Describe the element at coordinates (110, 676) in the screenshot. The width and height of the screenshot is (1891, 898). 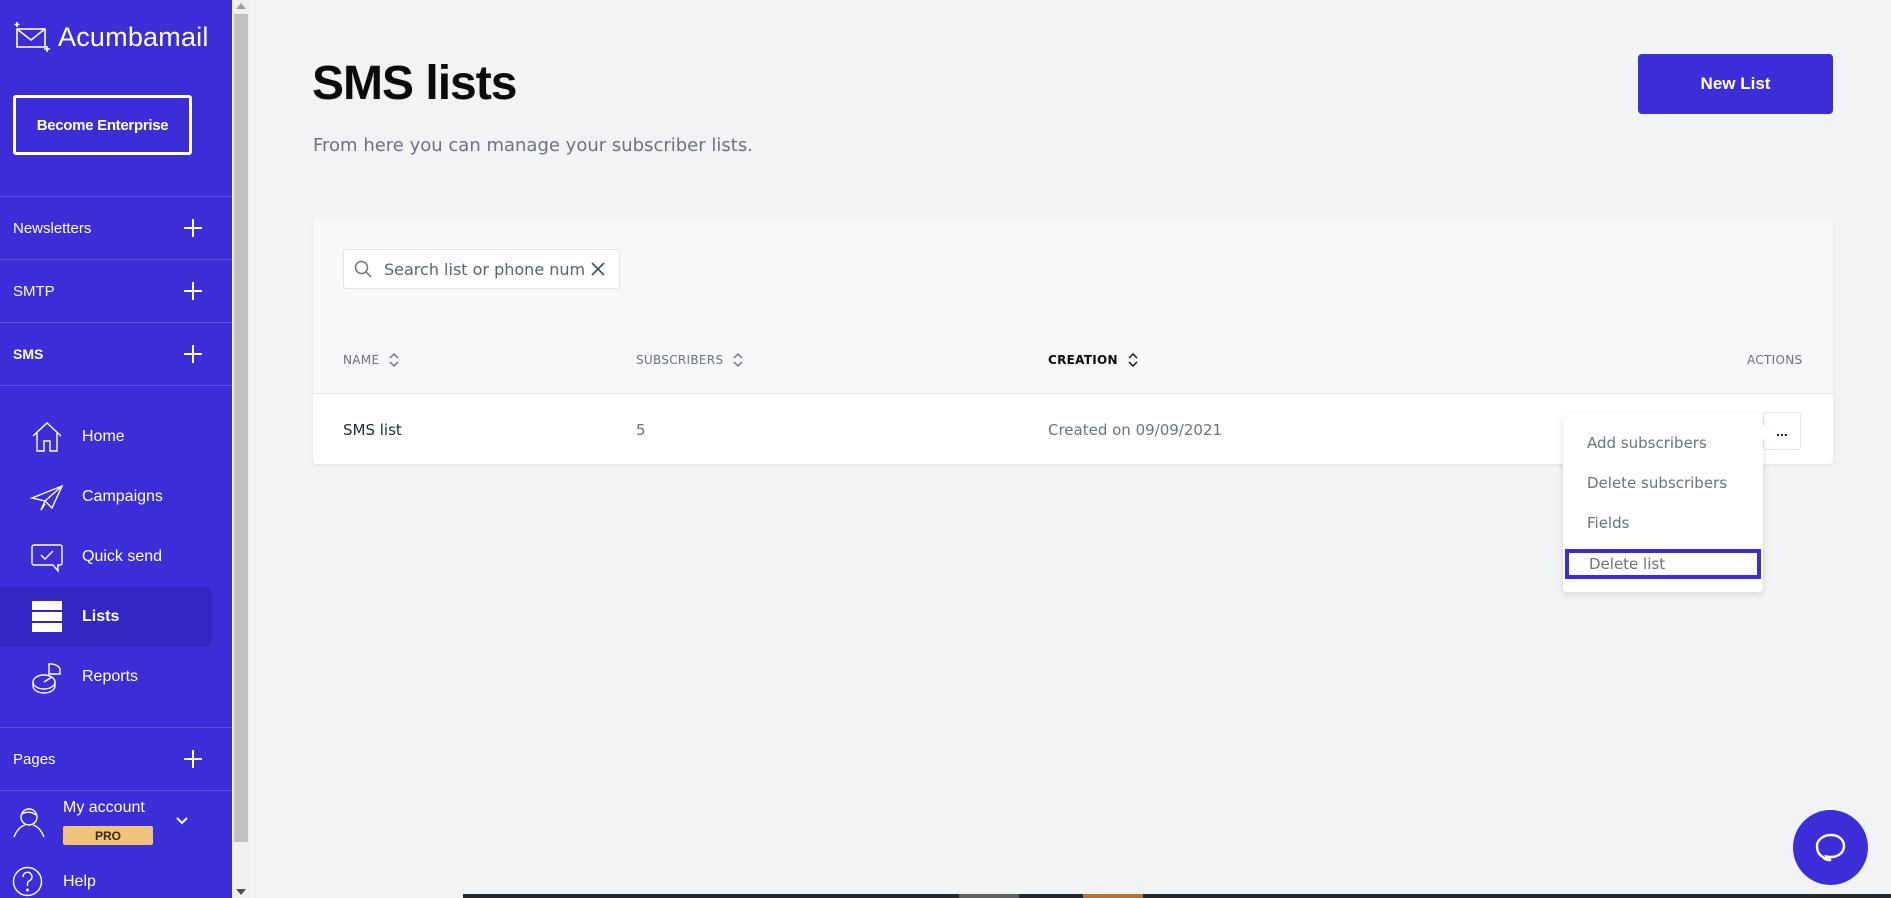
I see `nav-label: Reports` at that location.